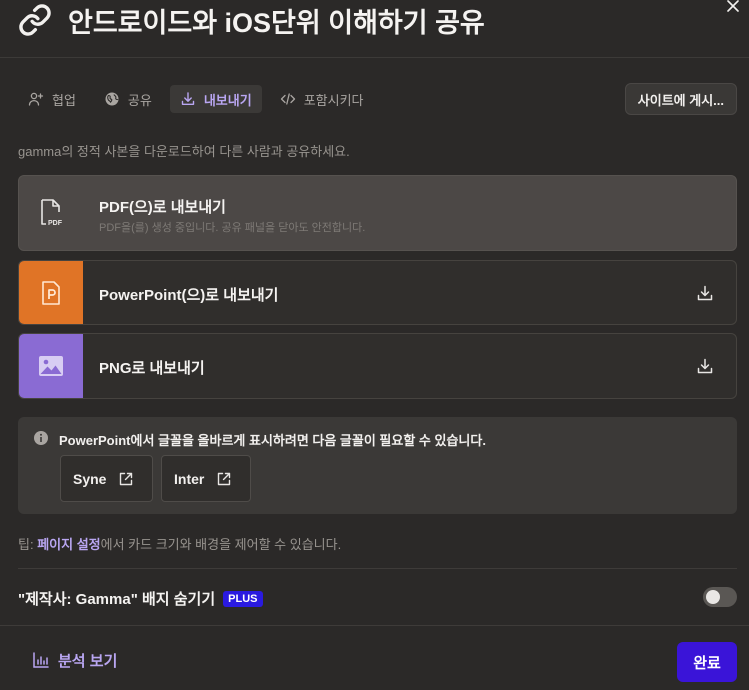  I want to click on pdf-icon-box: PDF, so click(51, 213).